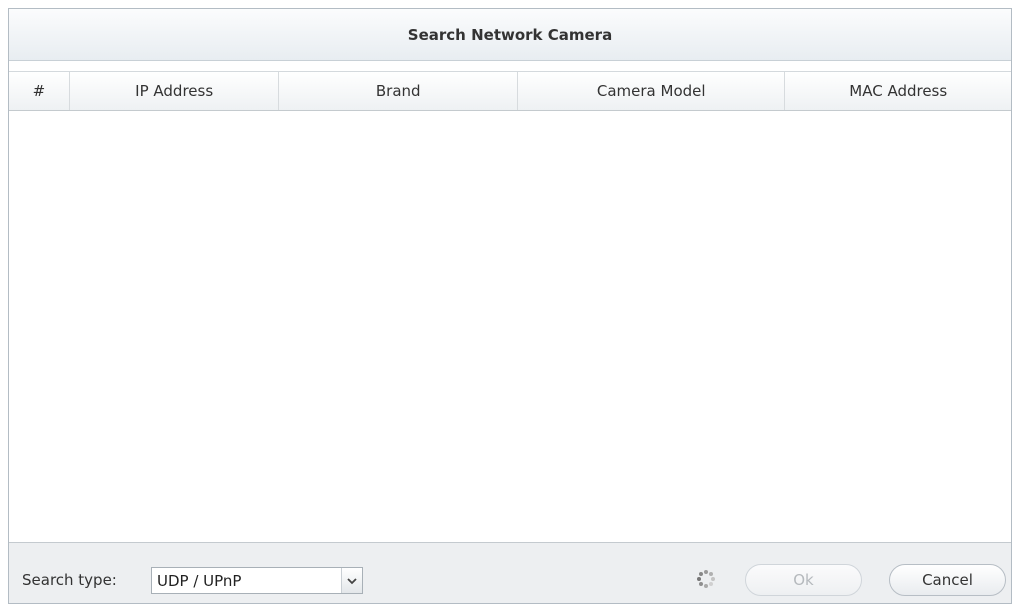 This screenshot has height=610, width=1020. I want to click on column-header-mac-address: MAC Address, so click(898, 91).